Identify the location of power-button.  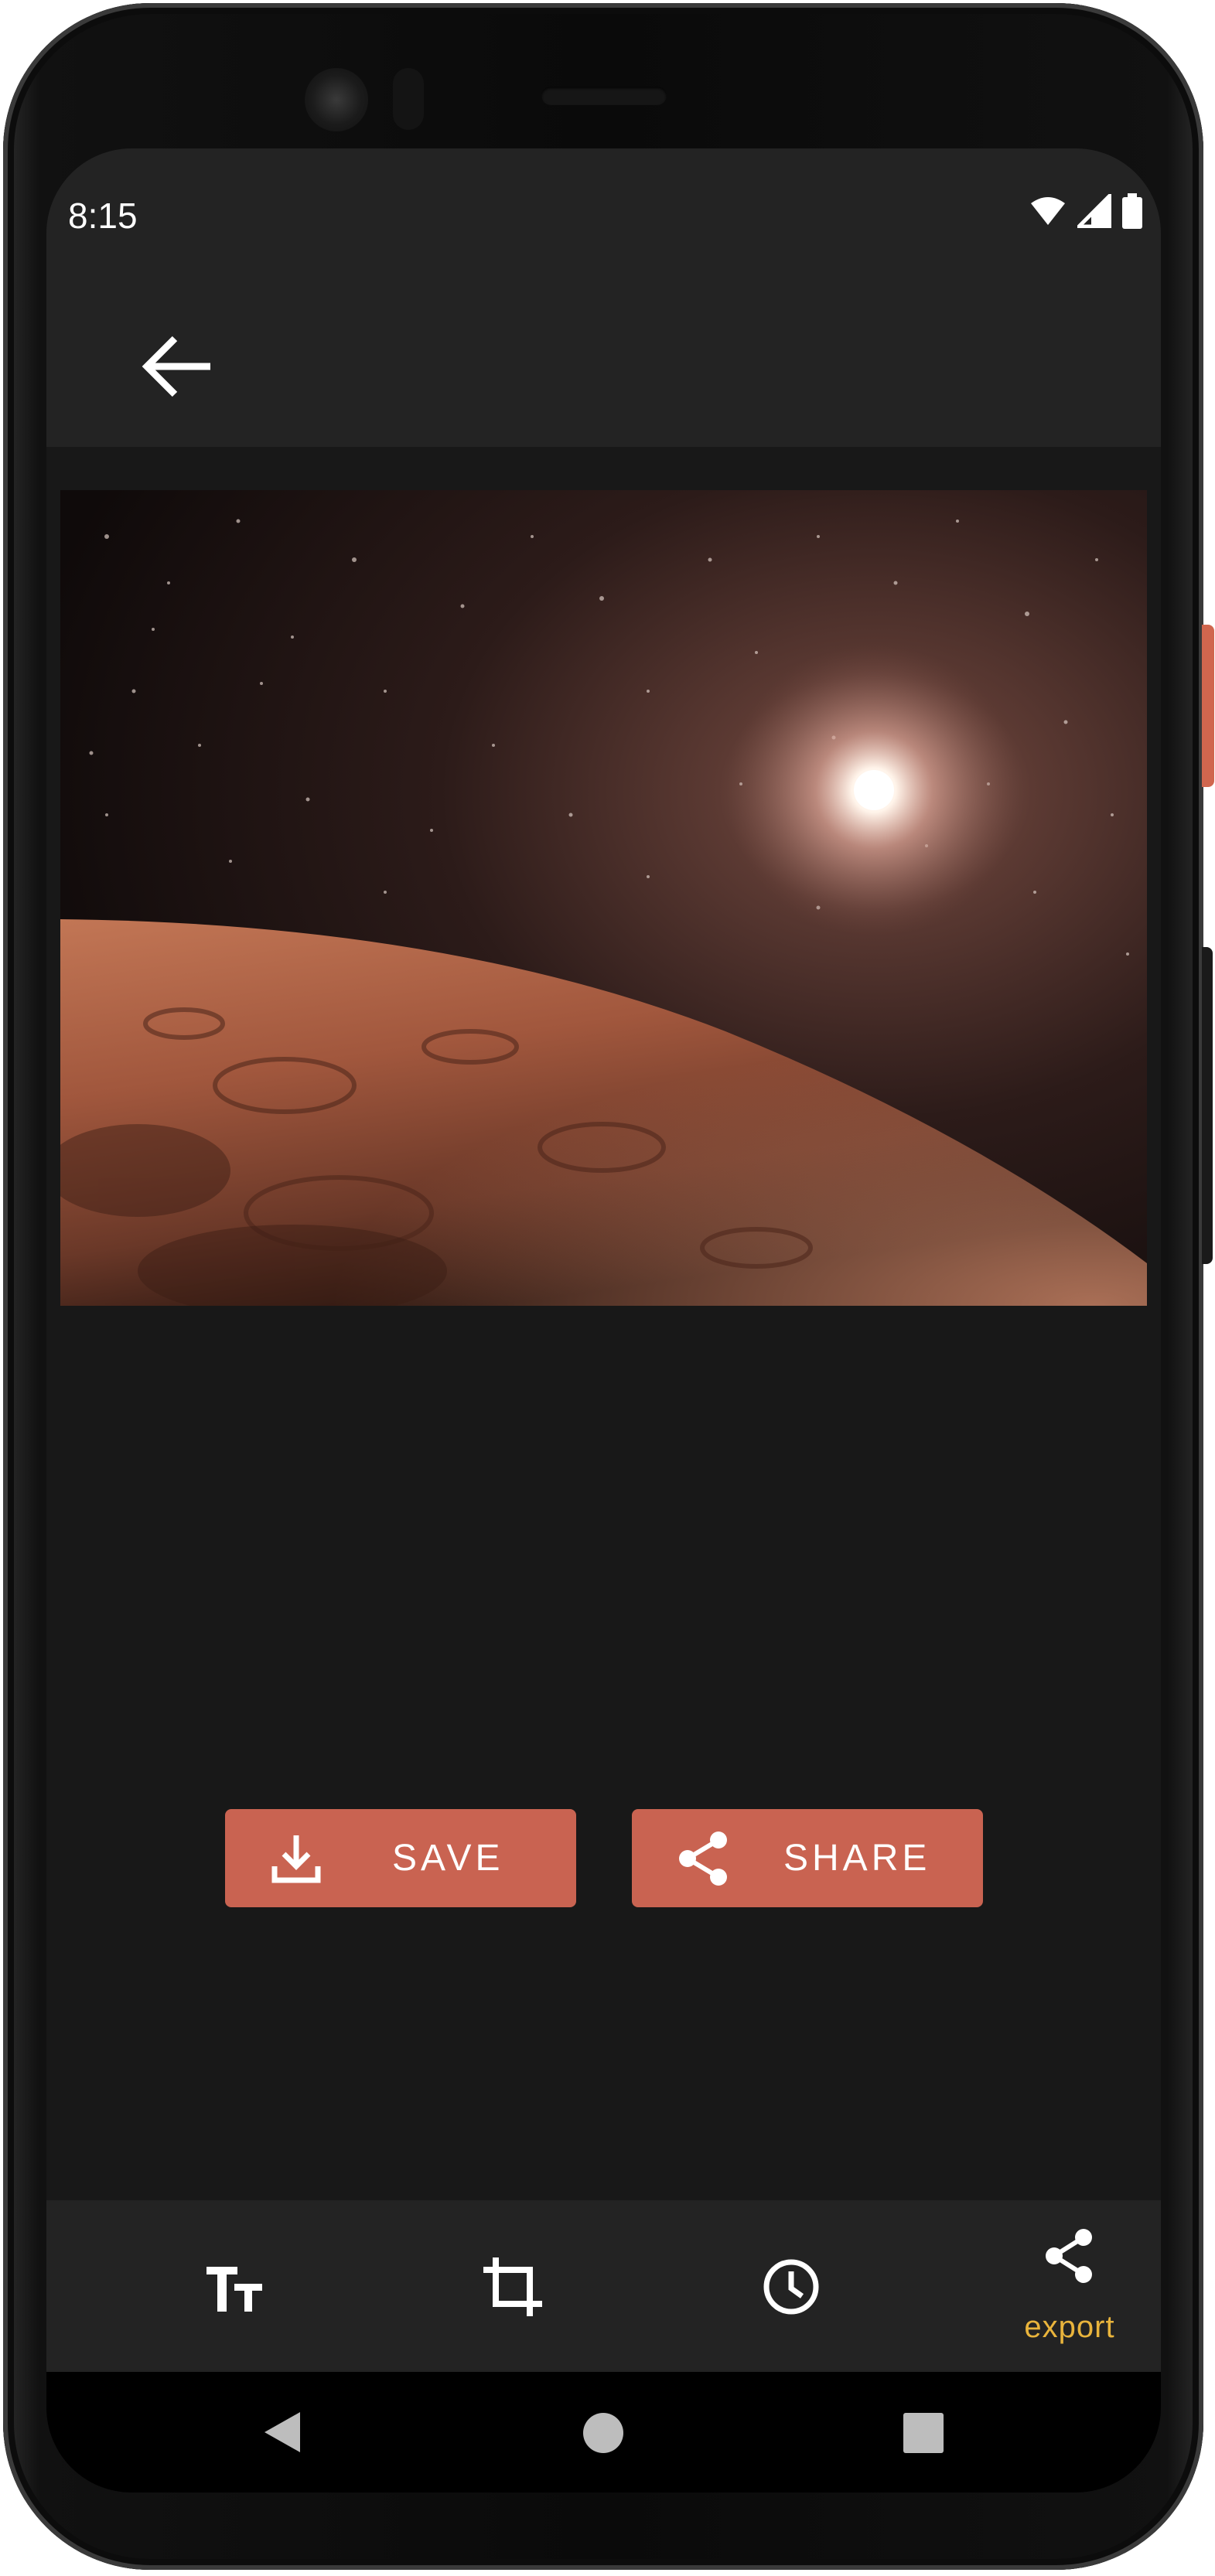
(1208, 706).